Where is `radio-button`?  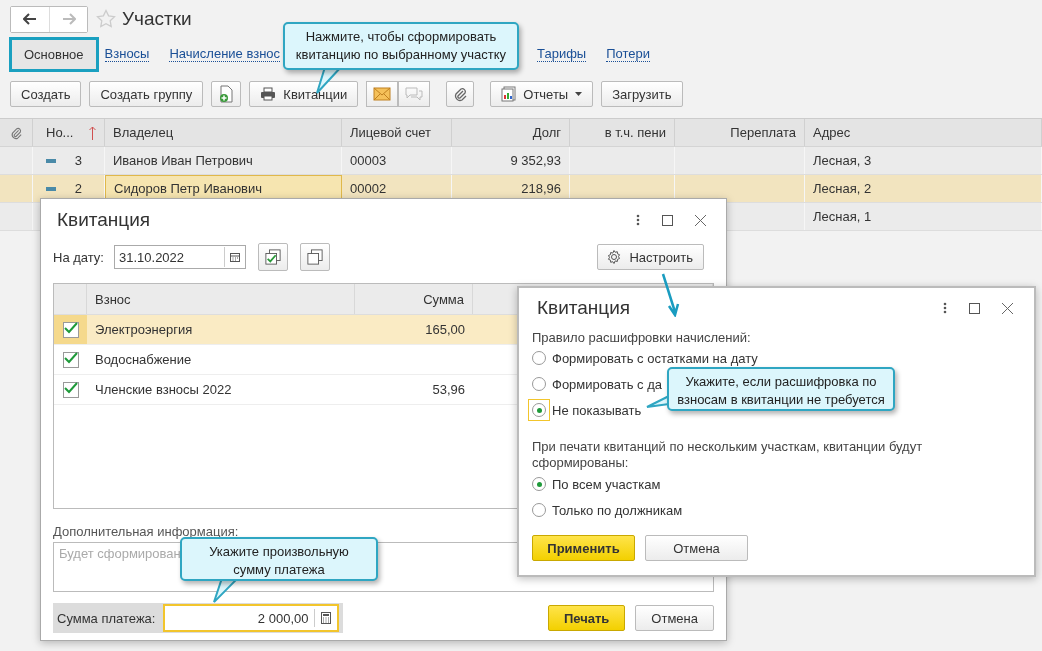 radio-button is located at coordinates (539, 410).